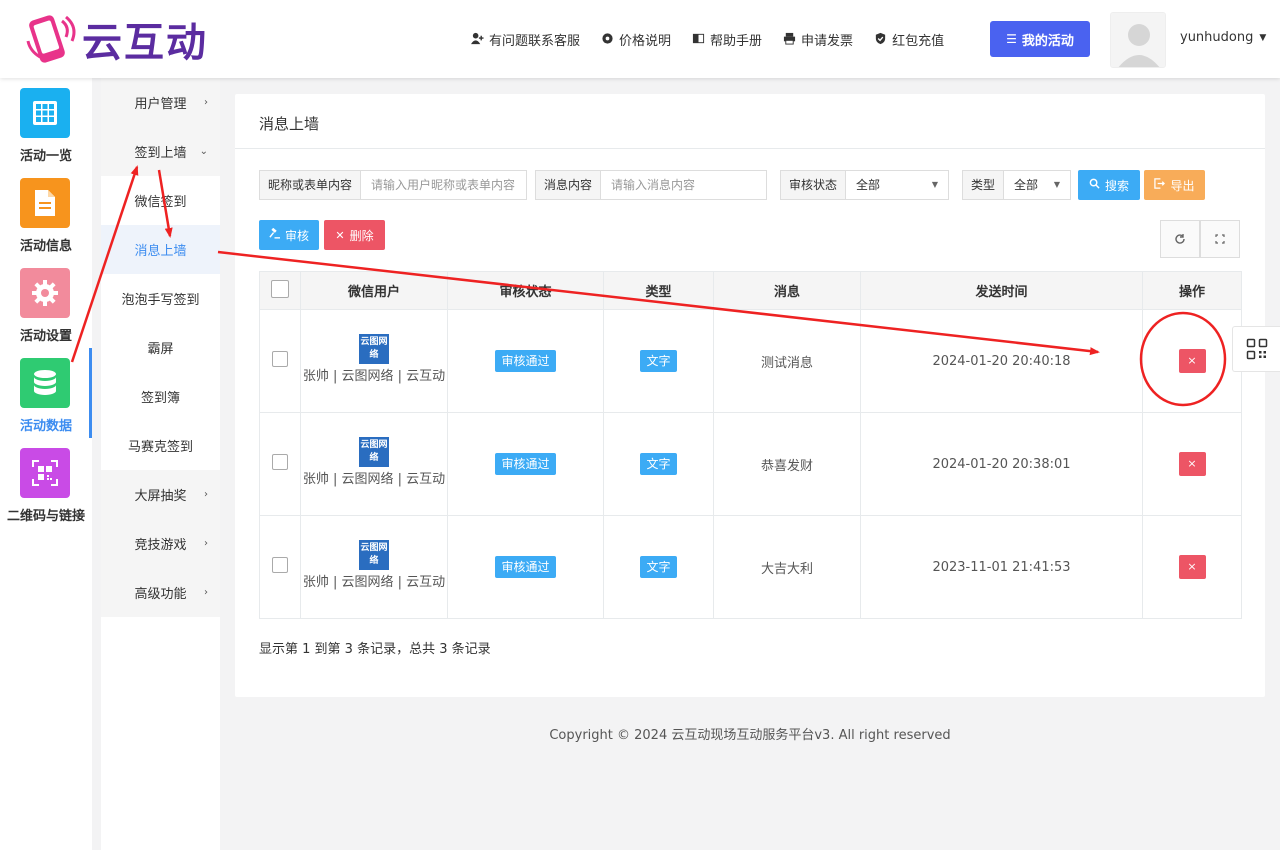 The height and width of the screenshot is (850, 1280). What do you see at coordinates (45, 426) in the screenshot?
I see `rail-label: 活动数据` at bounding box center [45, 426].